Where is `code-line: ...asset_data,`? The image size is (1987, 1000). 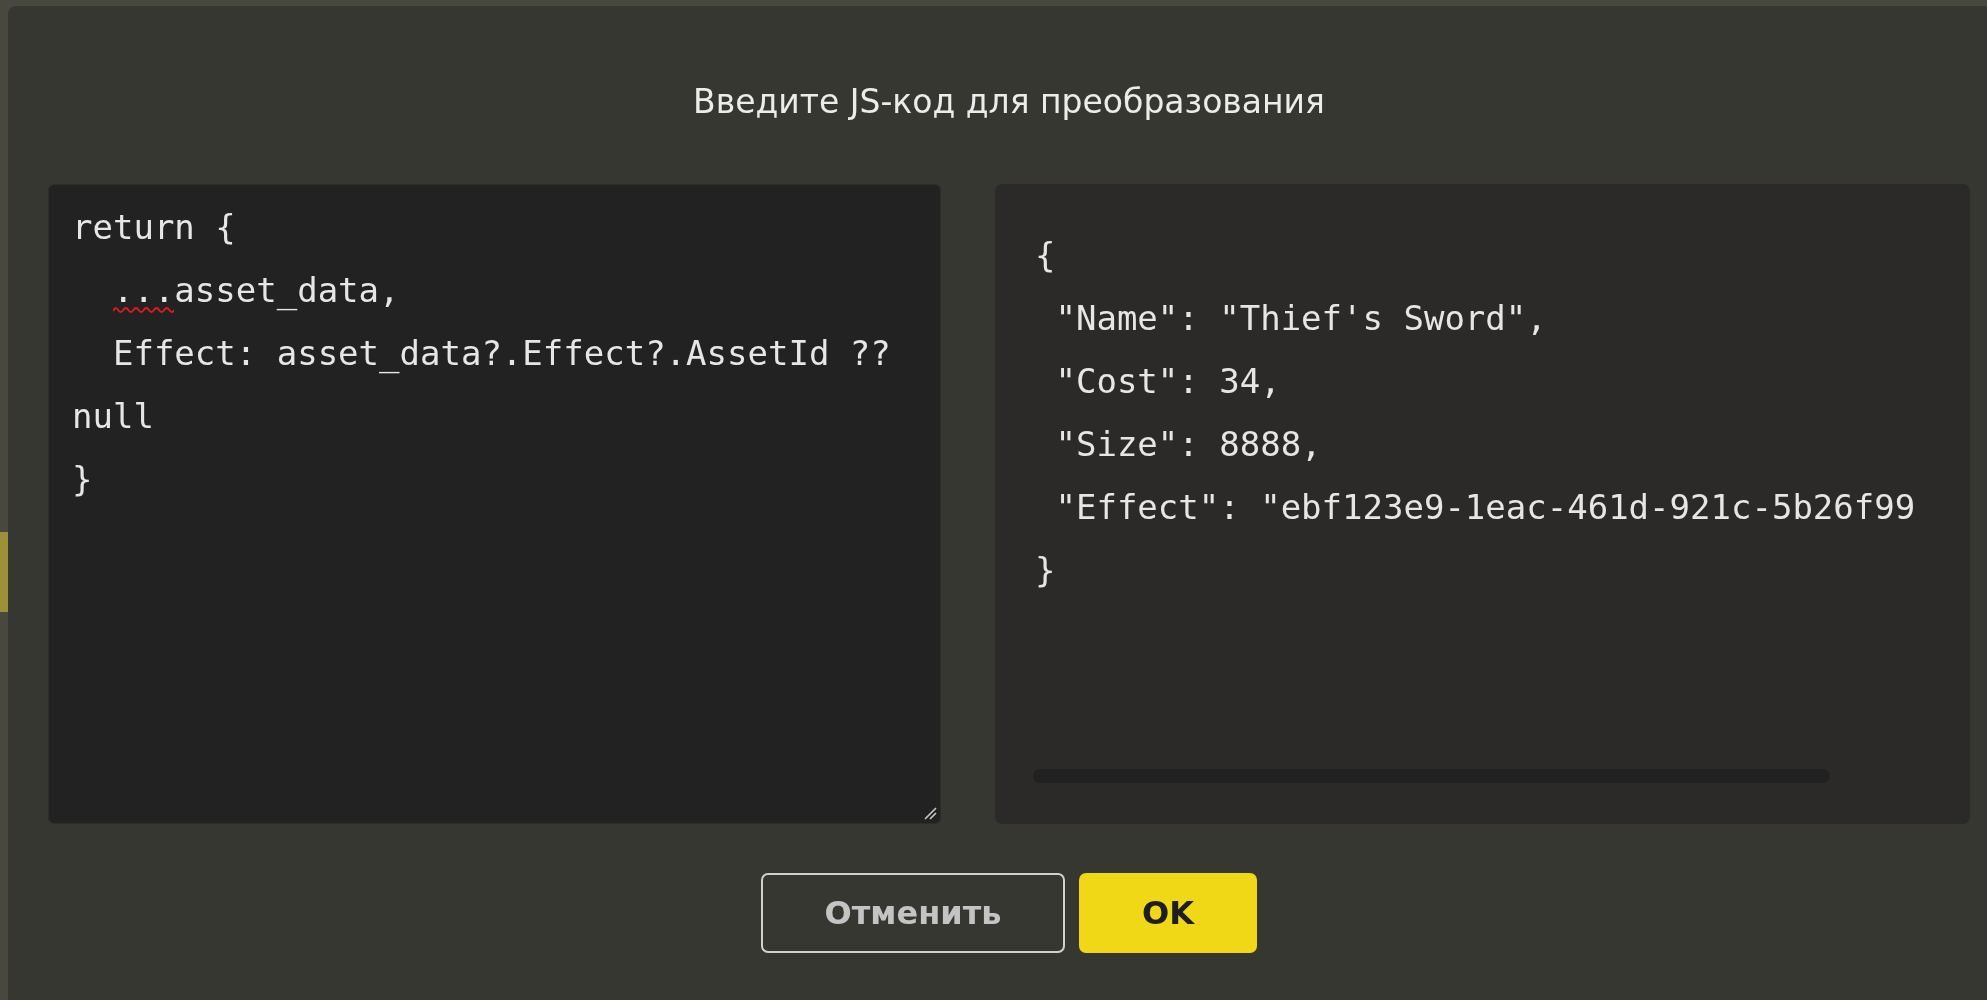 code-line: ...asset_data, is located at coordinates (255, 291).